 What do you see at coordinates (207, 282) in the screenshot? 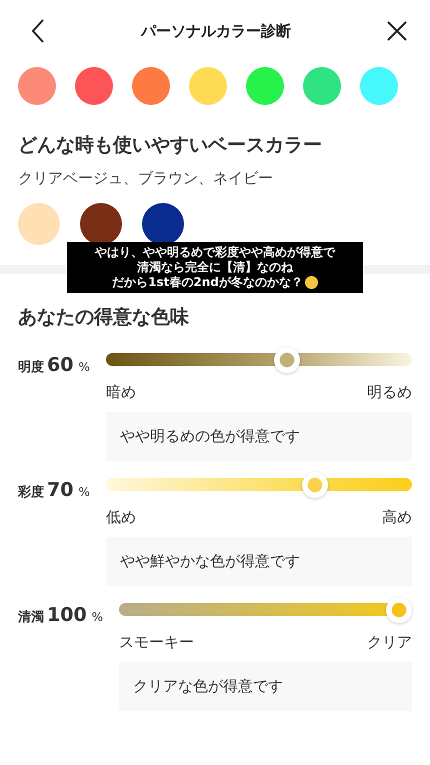
I see `caption-text: だから1st春の2ndが冬なのかな？` at bounding box center [207, 282].